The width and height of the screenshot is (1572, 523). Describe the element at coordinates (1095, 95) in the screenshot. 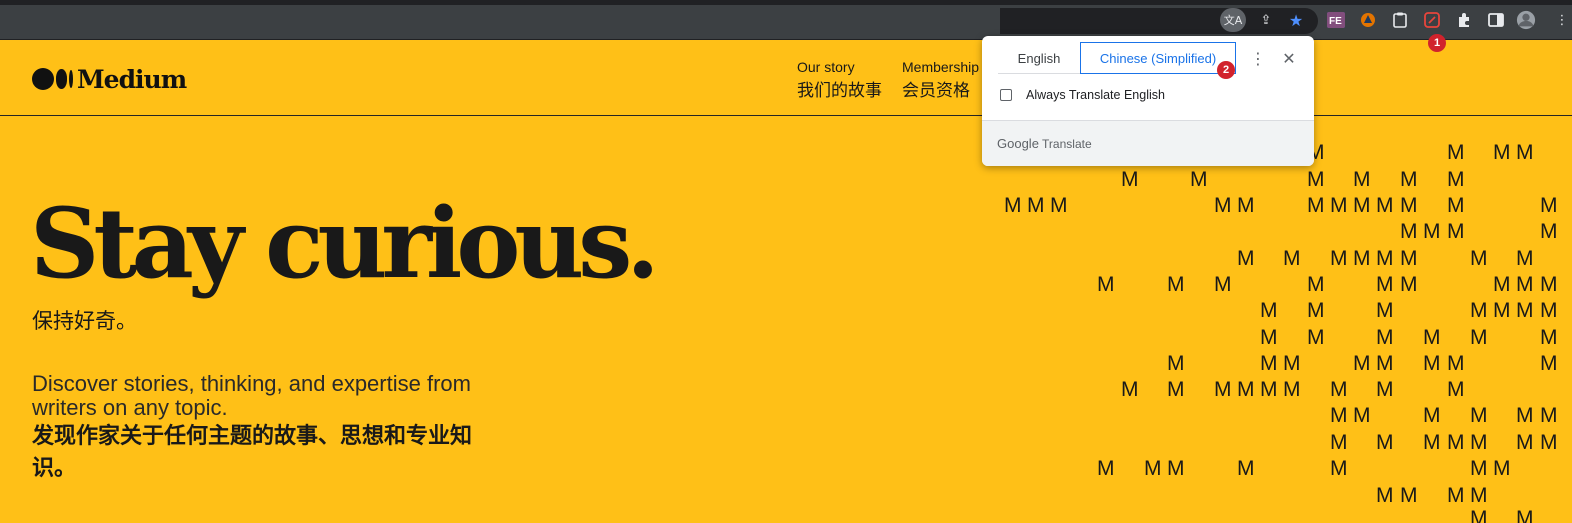

I see `always-translate-label: Always Translate English` at that location.